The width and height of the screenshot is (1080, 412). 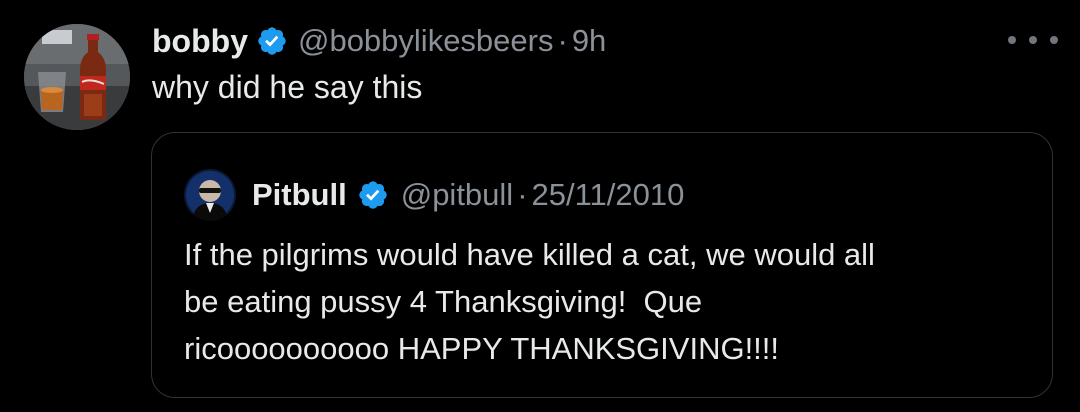 I want to click on avatar-photo, so click(x=77, y=77).